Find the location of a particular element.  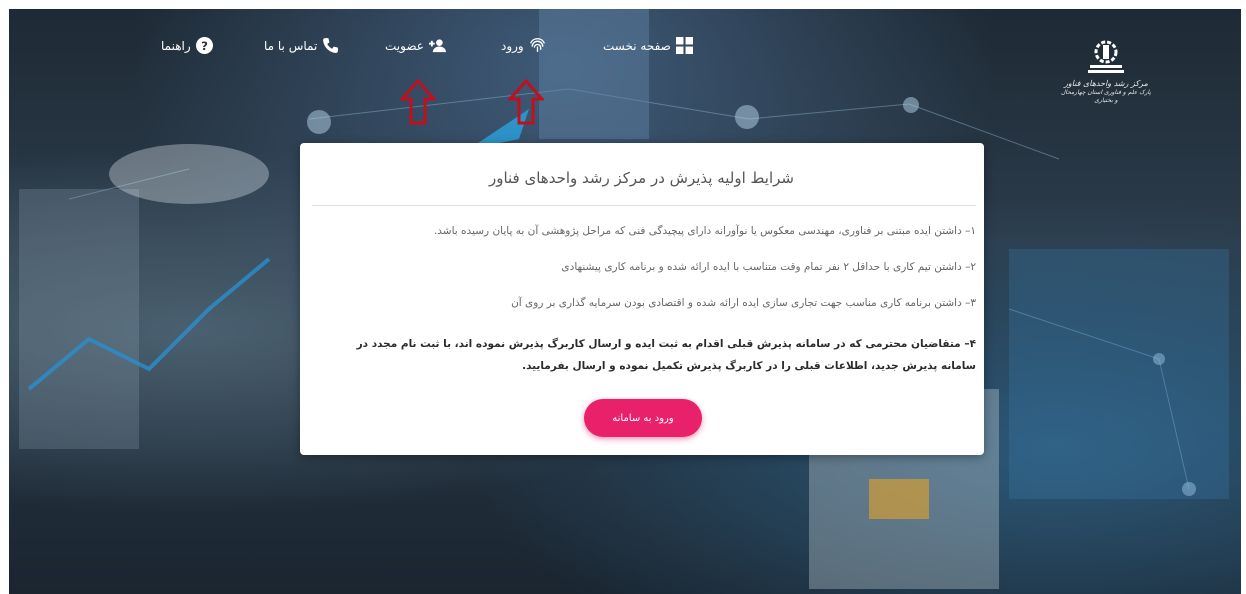

phone-icon is located at coordinates (331, 45).